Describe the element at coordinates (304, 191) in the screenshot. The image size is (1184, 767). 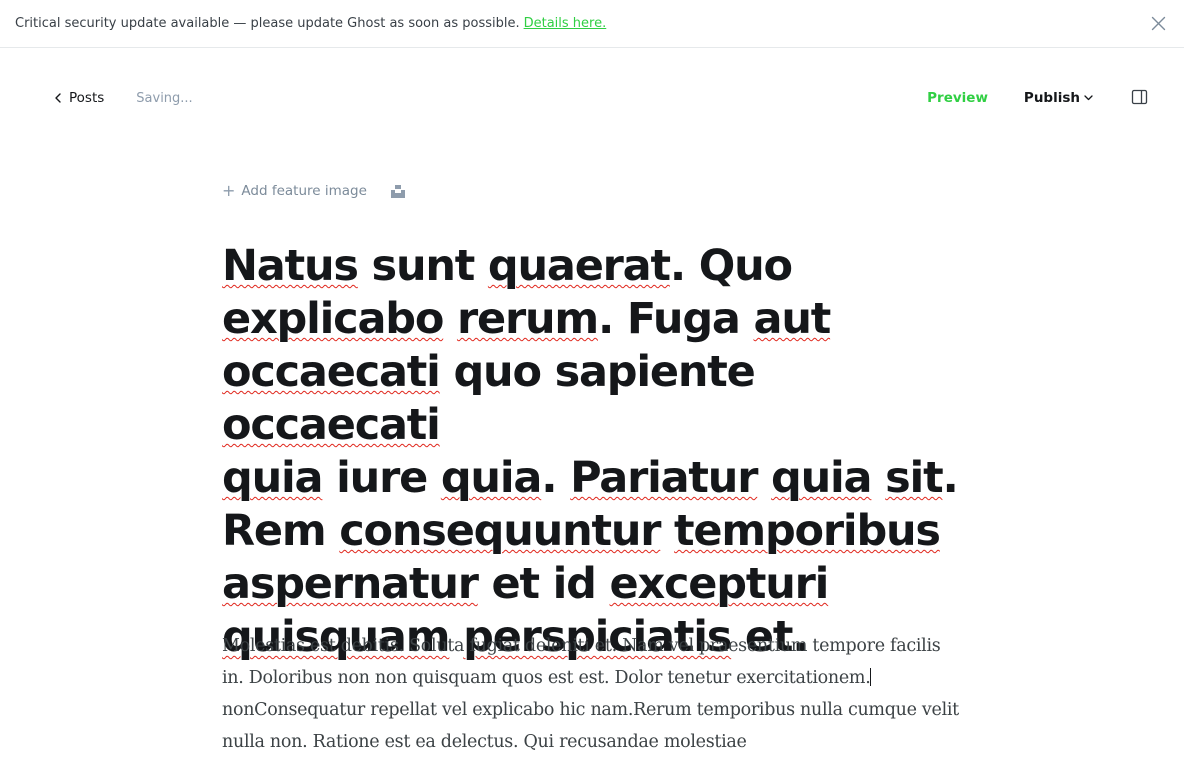
I see `add-feature-label: Add feature image` at that location.